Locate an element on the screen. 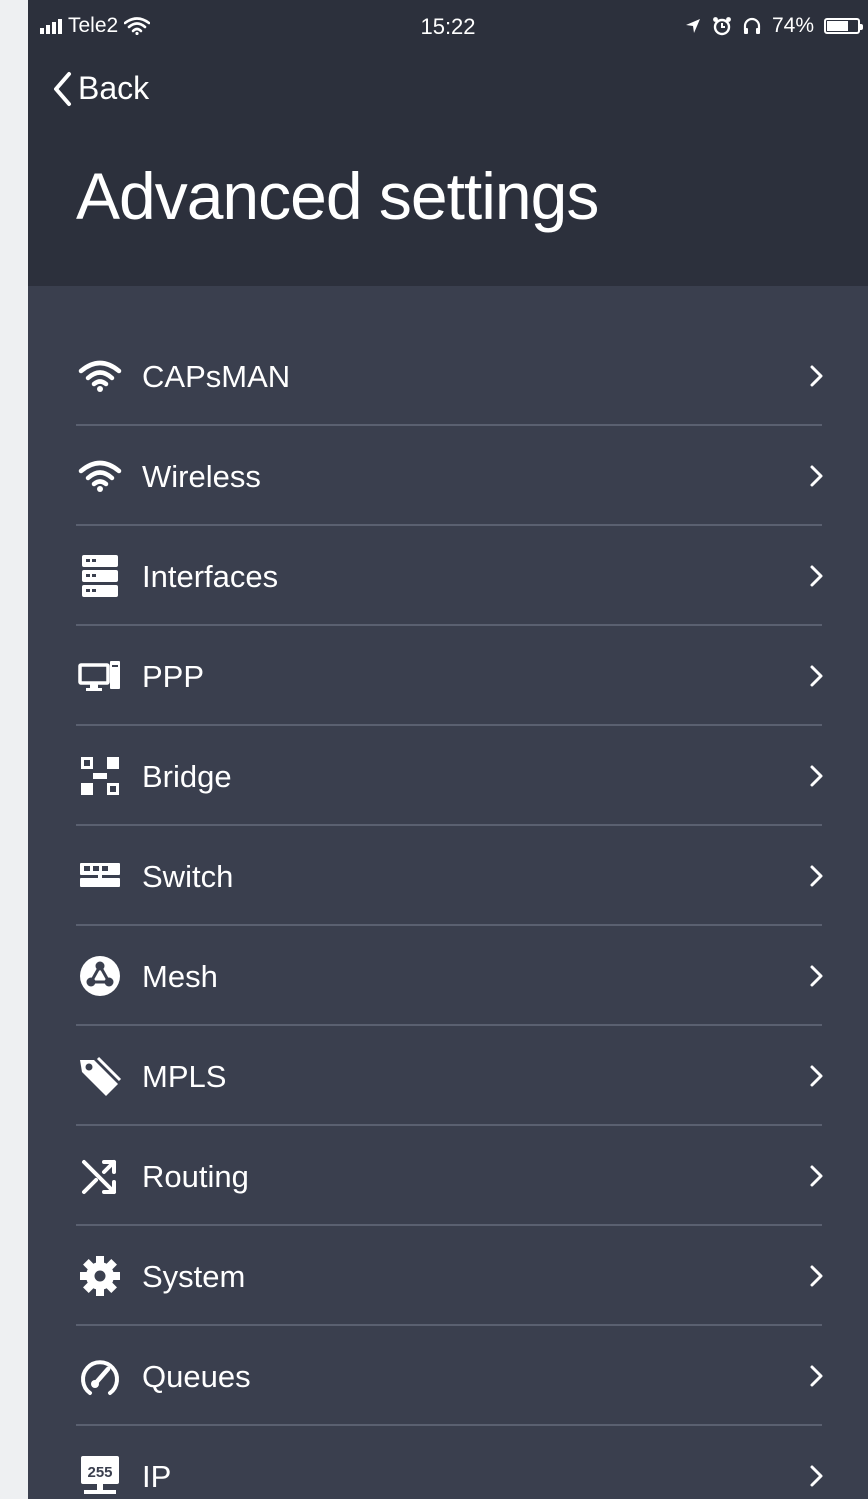 The image size is (868, 1499). menu-item-capsman: CAPsMAN is located at coordinates (448, 376).